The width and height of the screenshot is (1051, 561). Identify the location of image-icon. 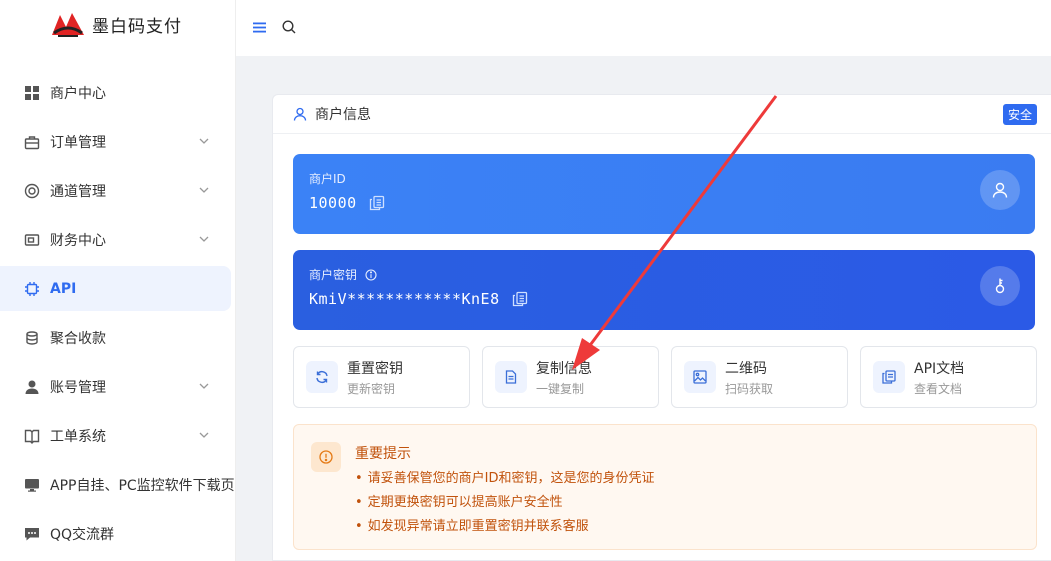
(700, 377).